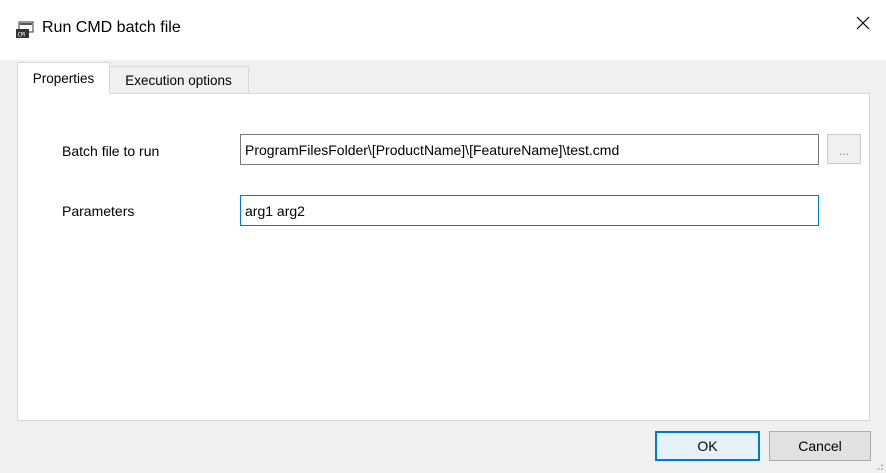  What do you see at coordinates (529, 210) in the screenshot?
I see `parameters-input` at bounding box center [529, 210].